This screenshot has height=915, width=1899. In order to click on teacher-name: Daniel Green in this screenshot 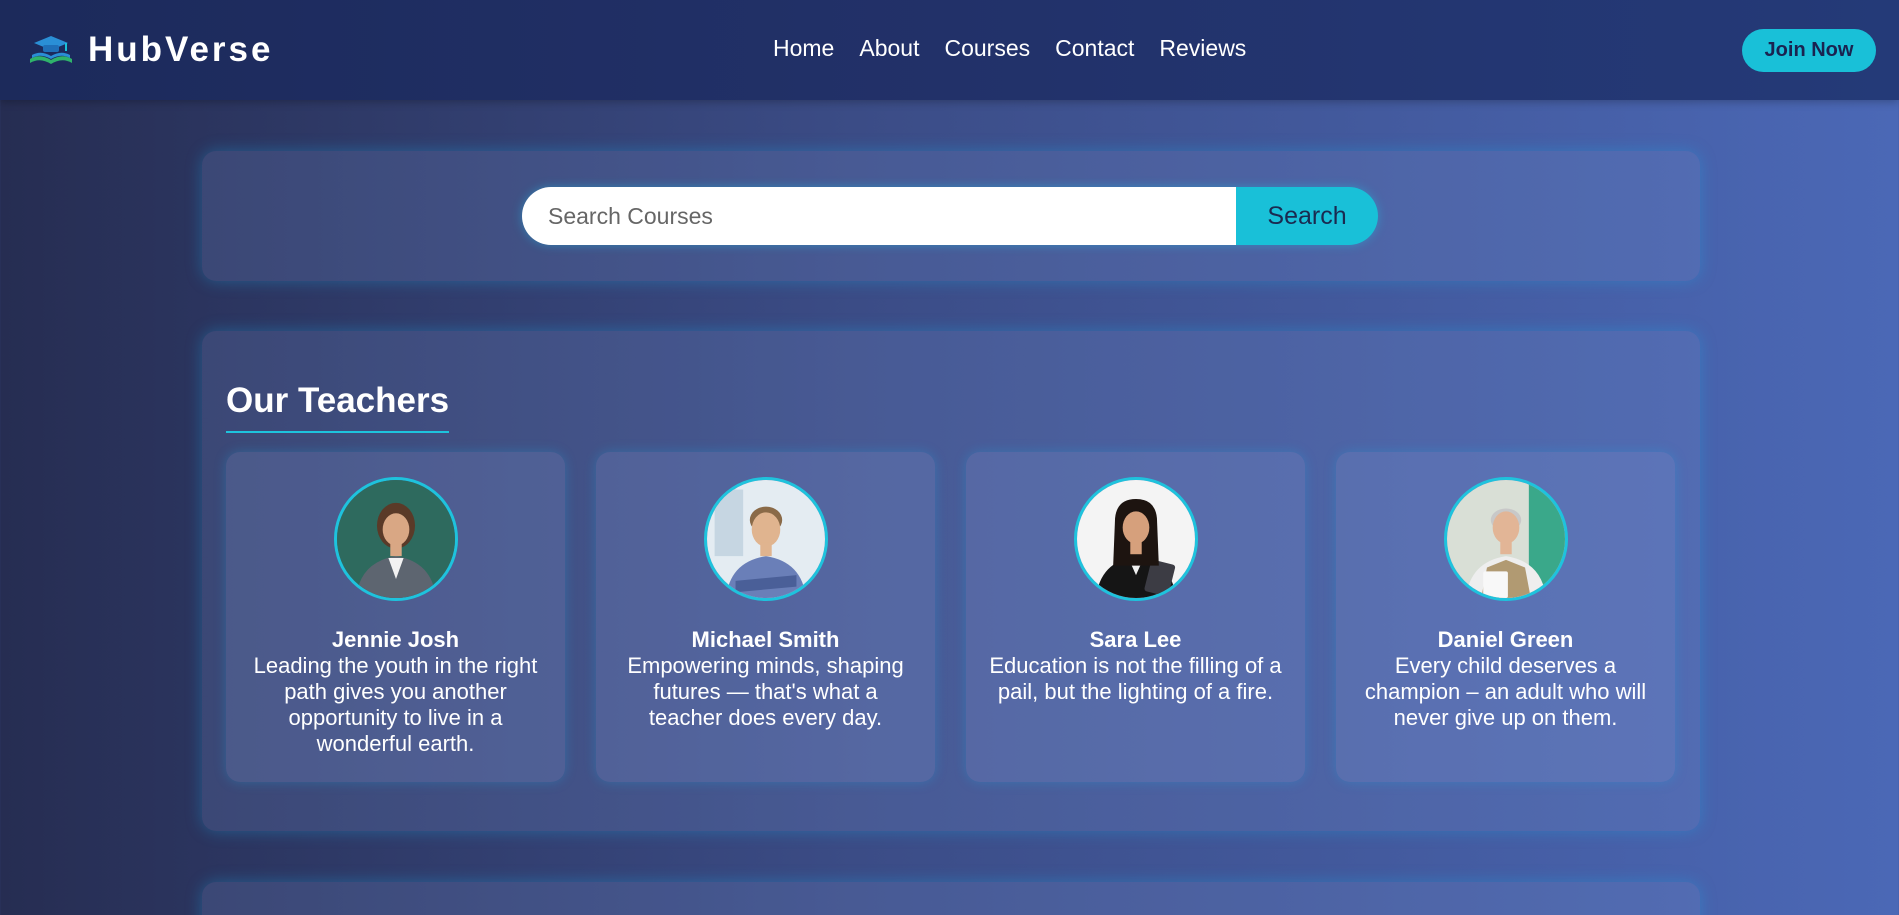, I will do `click(1505, 639)`.